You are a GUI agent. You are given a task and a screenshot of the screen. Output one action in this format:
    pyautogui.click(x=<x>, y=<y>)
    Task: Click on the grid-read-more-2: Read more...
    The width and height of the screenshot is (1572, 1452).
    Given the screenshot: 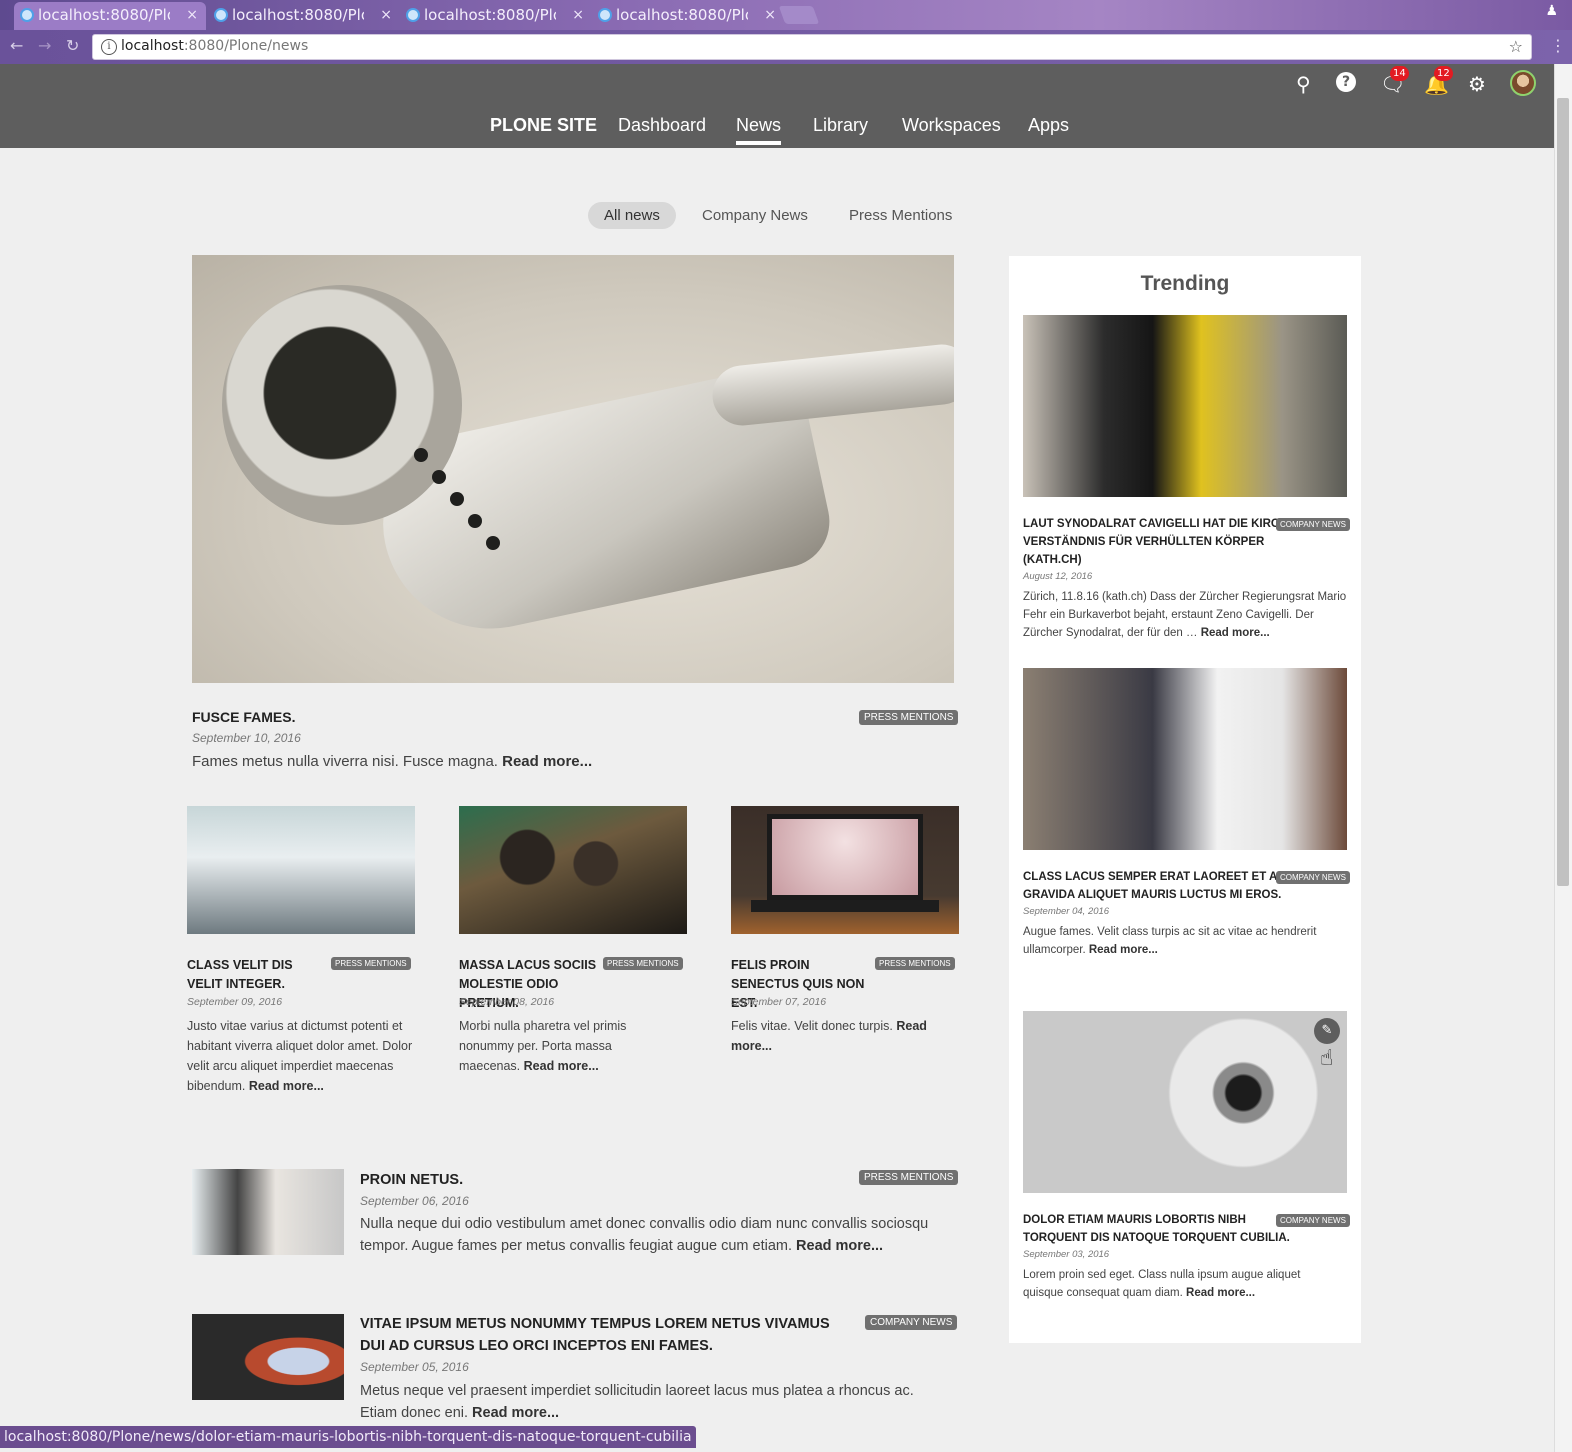 What is the action you would take?
    pyautogui.click(x=561, y=1066)
    